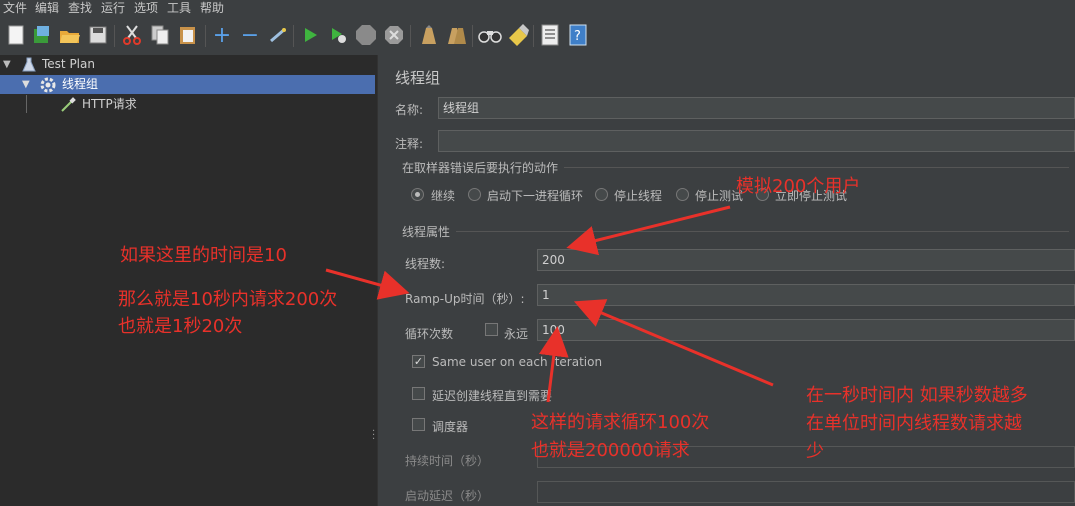 This screenshot has width=1075, height=506. What do you see at coordinates (409, 110) in the screenshot?
I see `name-label: 名称:` at bounding box center [409, 110].